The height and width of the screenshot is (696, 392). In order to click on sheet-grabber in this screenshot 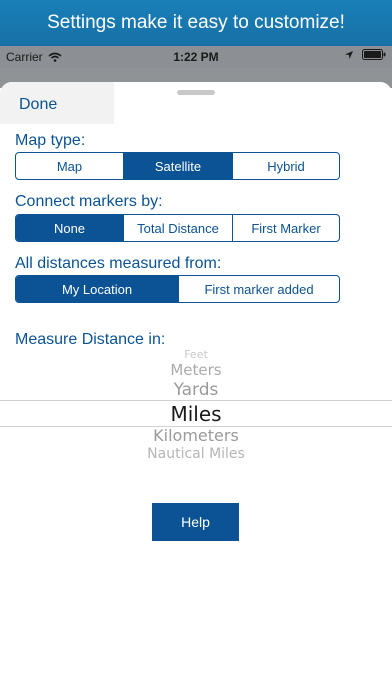, I will do `click(196, 92)`.